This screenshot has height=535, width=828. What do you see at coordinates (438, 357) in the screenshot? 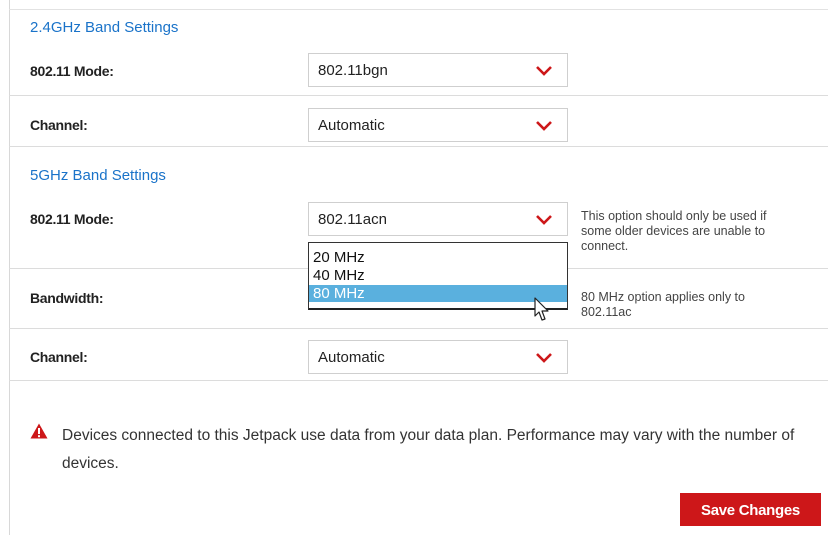
I see `select-5-channel: Automatic` at bounding box center [438, 357].